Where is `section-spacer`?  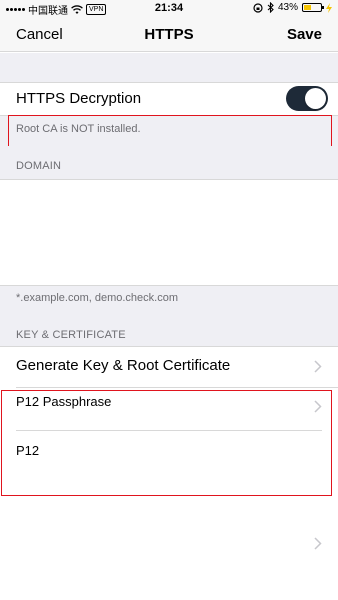
section-spacer is located at coordinates (169, 67).